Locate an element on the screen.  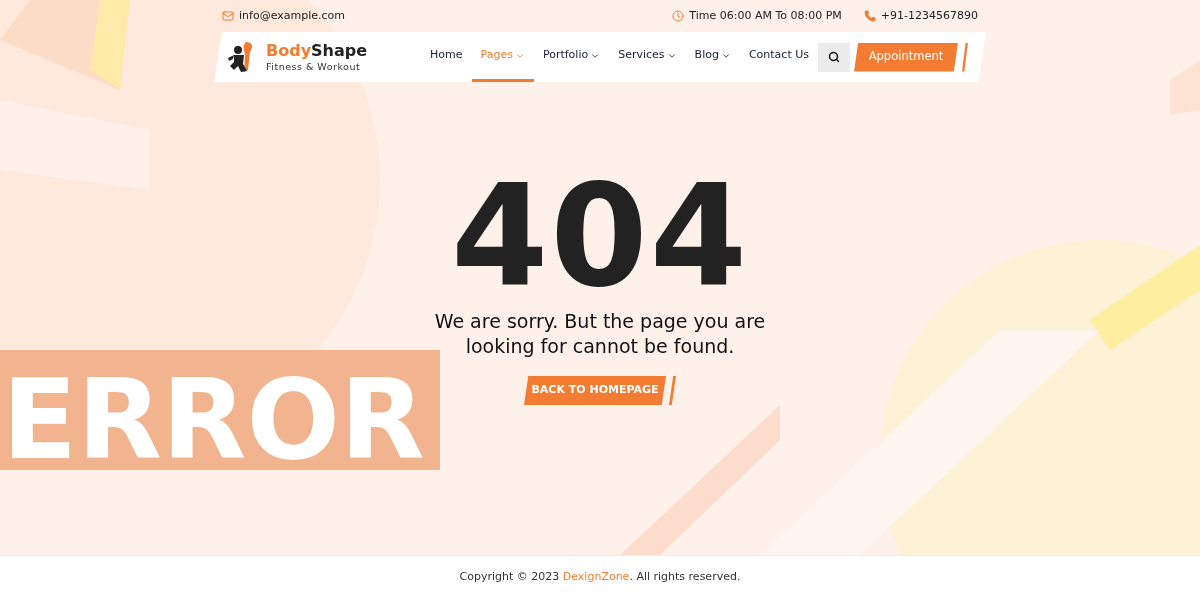
nav-link: Home is located at coordinates (446, 57).